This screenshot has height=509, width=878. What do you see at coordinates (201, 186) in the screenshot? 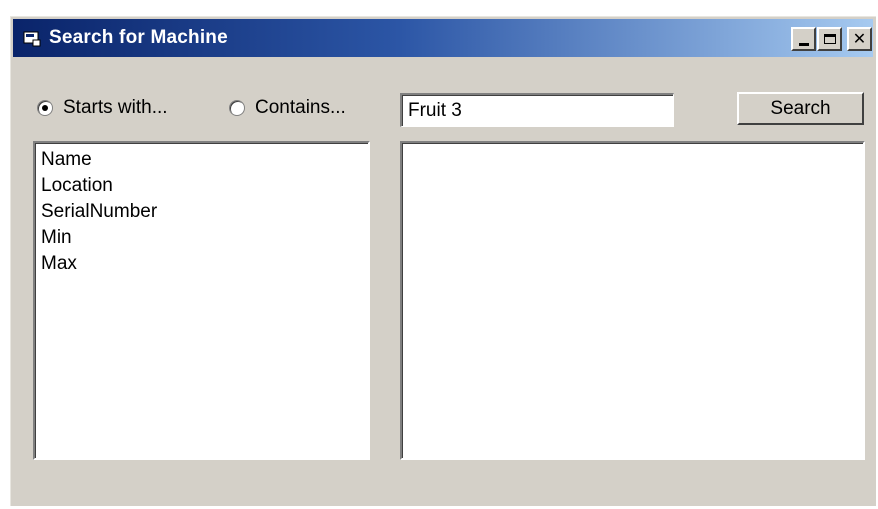
I see `list-item-location: Location` at bounding box center [201, 186].